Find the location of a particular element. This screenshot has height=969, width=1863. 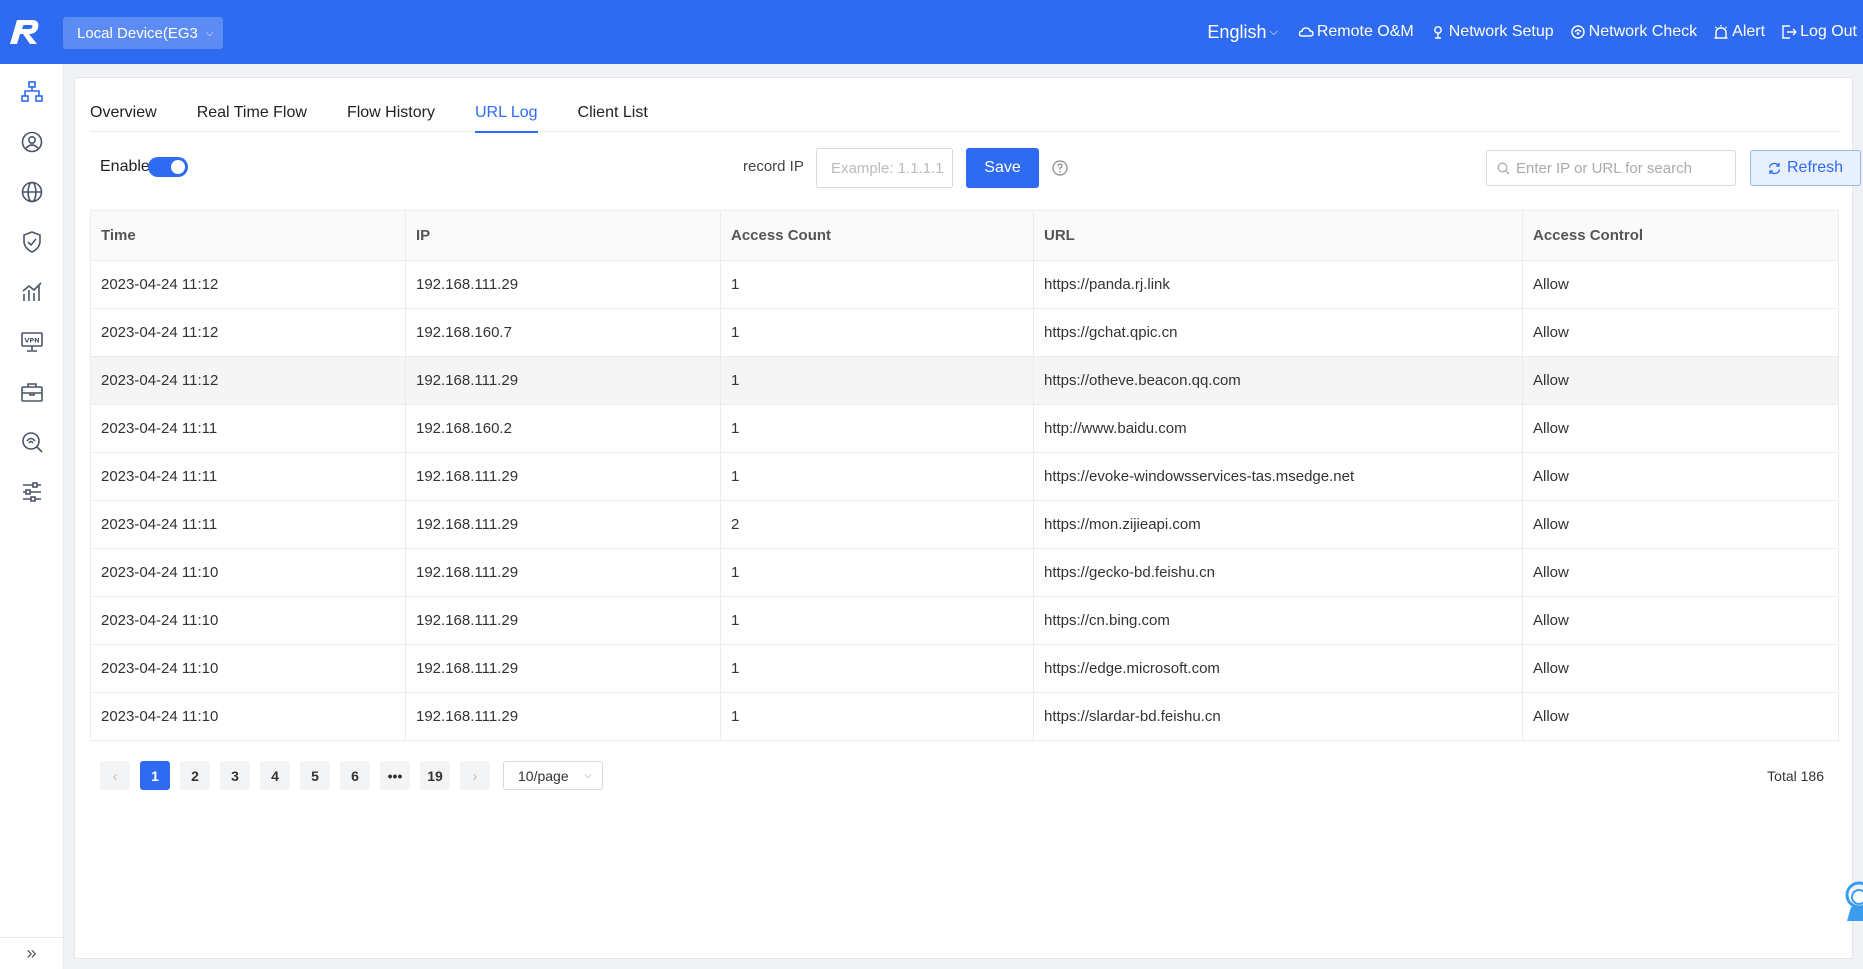

refresh-button: Refresh is located at coordinates (1805, 168).